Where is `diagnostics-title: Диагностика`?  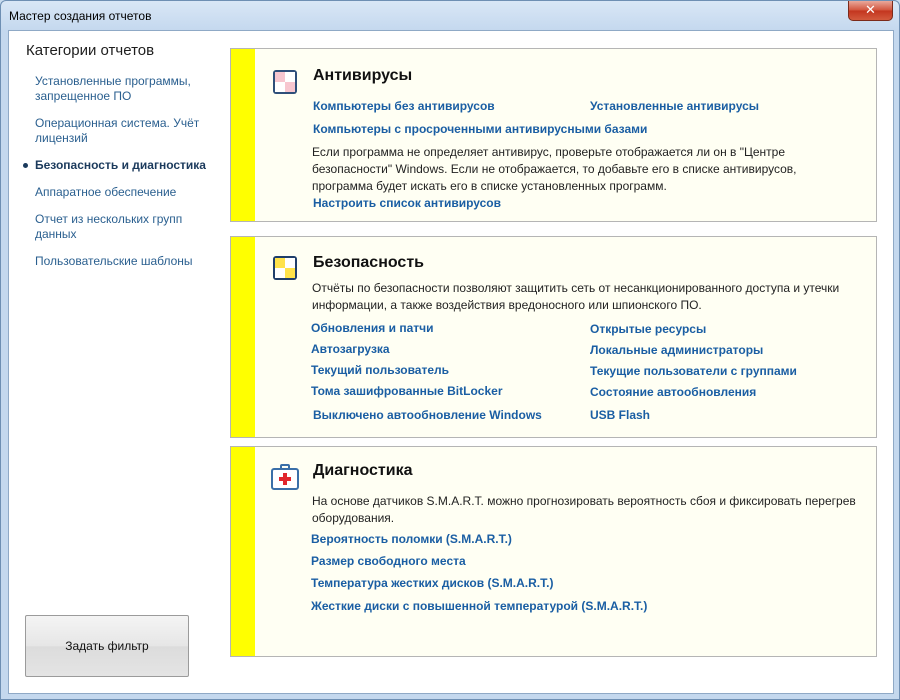
diagnostics-title: Диагностика is located at coordinates (363, 470).